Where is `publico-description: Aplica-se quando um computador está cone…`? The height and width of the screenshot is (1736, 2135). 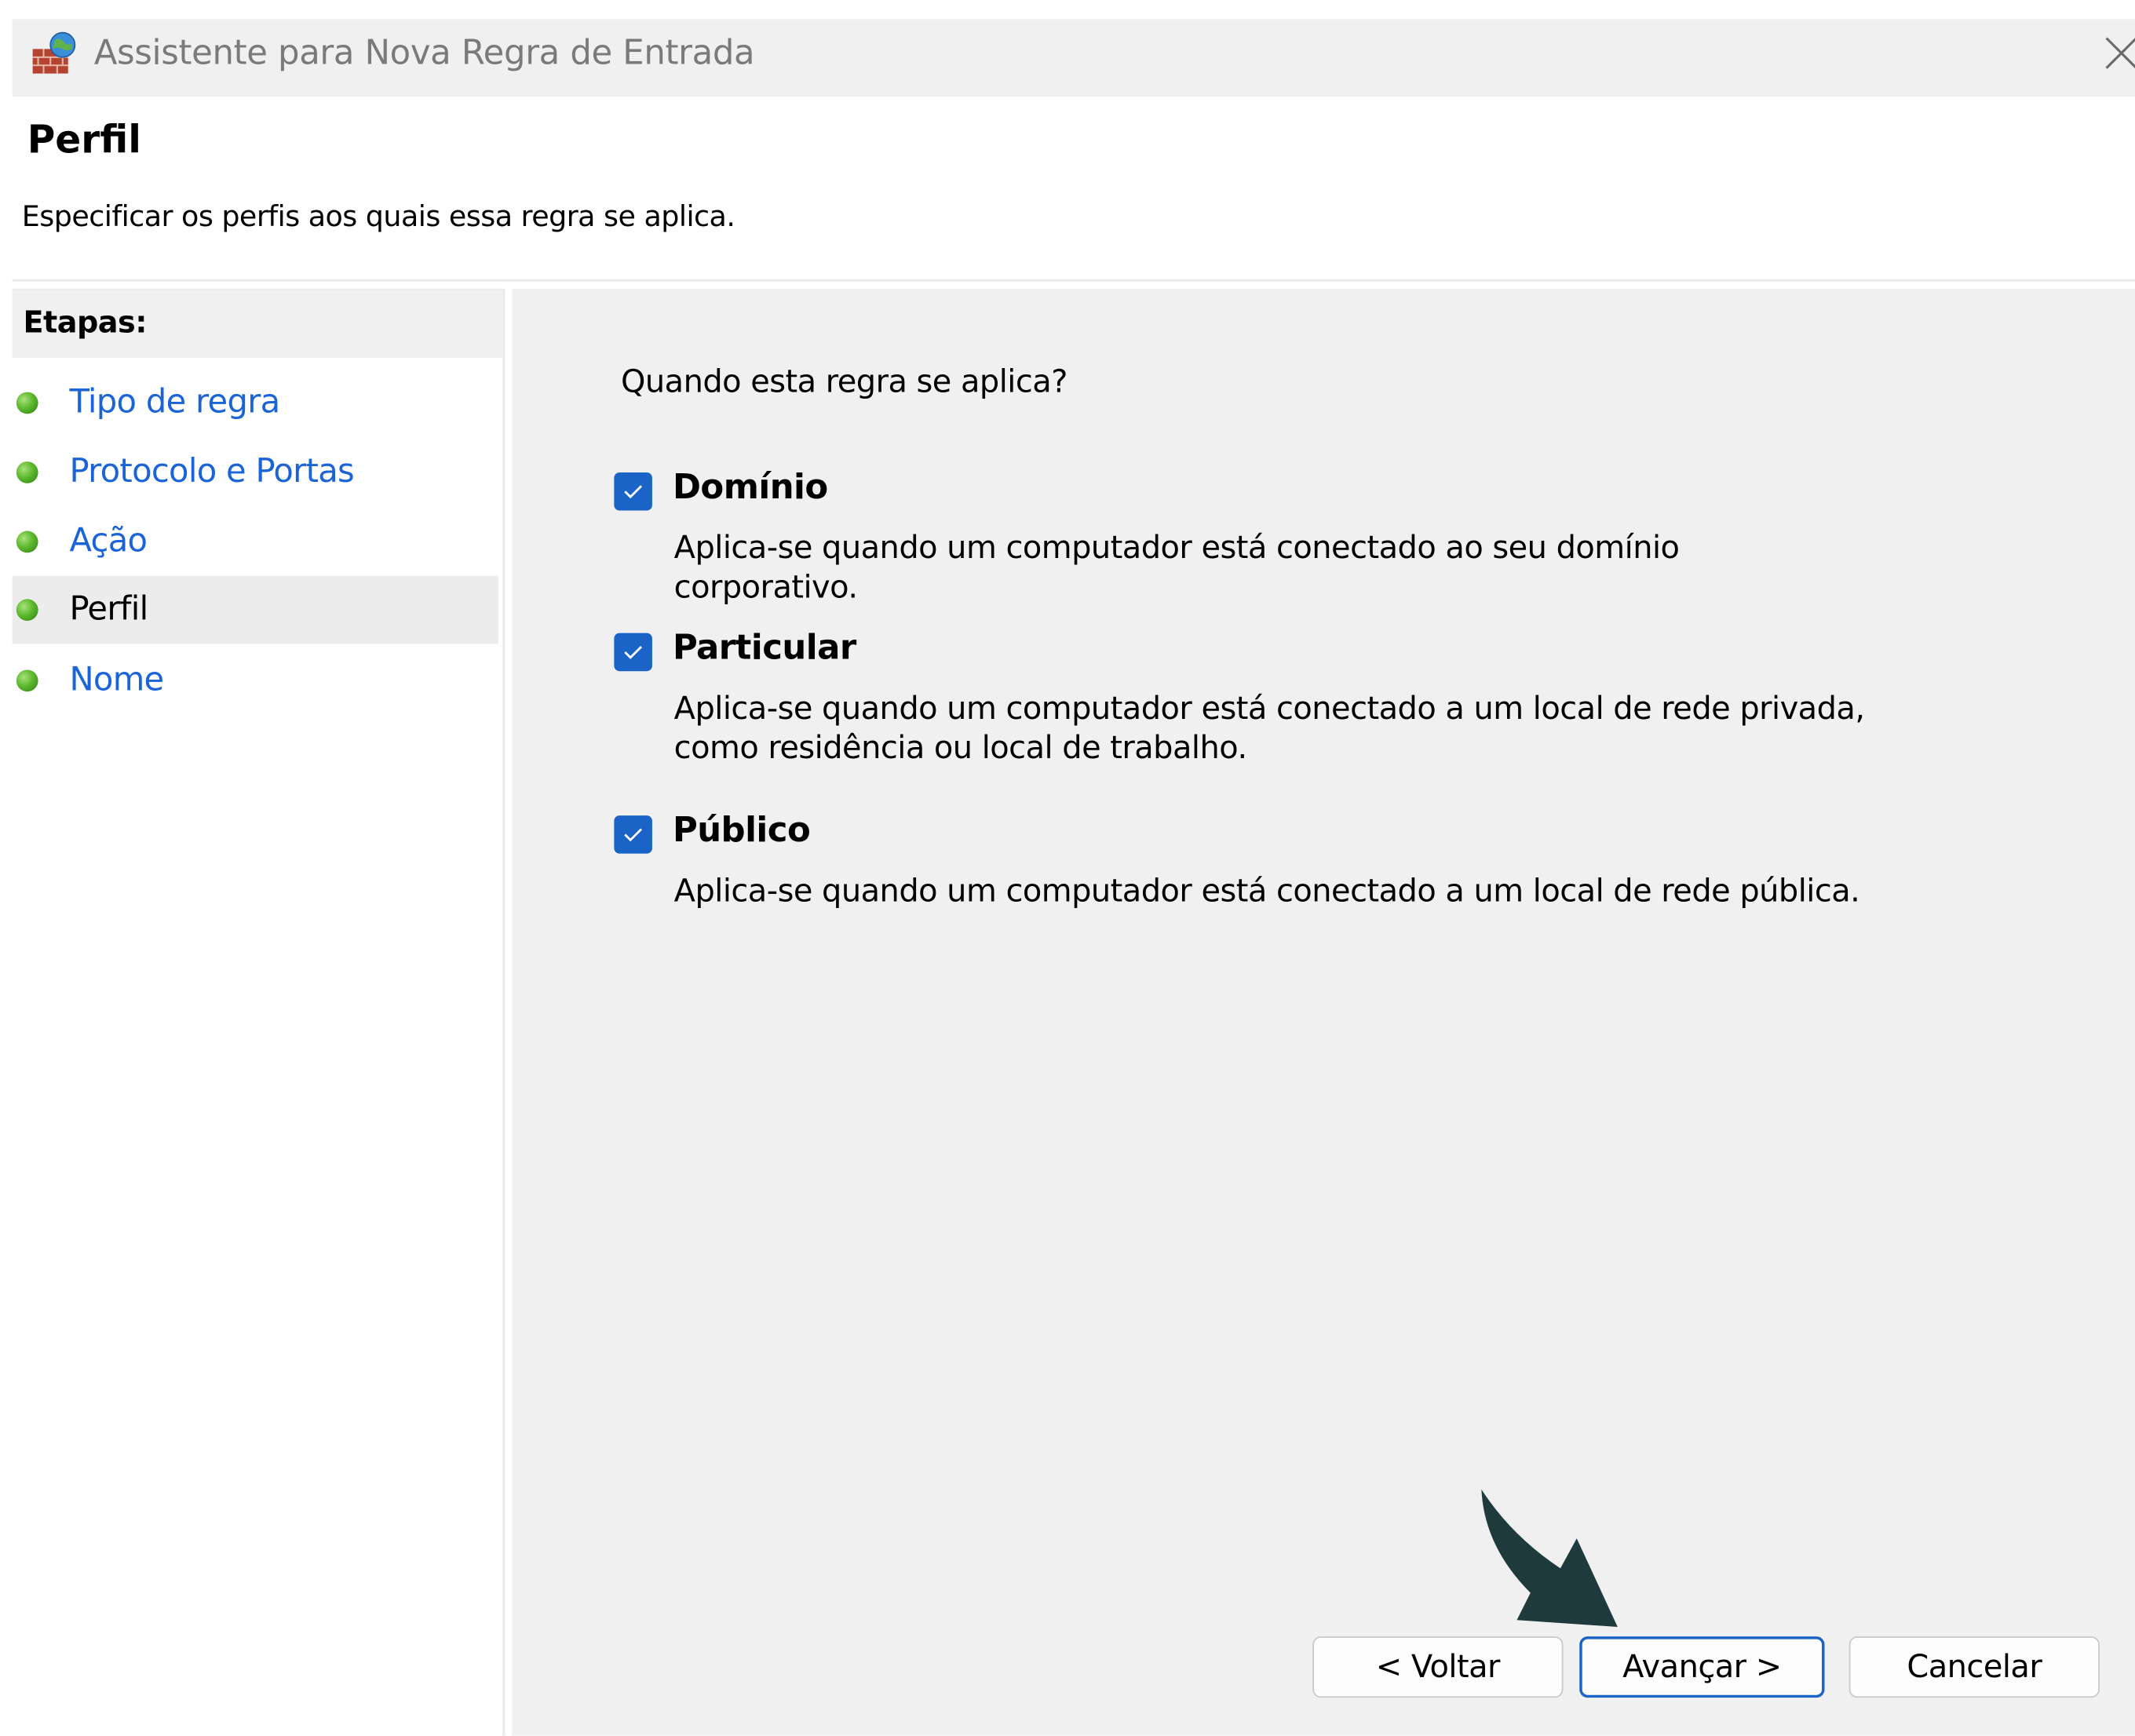
publico-description: Aplica-se quando um computador está cone… is located at coordinates (1266, 891).